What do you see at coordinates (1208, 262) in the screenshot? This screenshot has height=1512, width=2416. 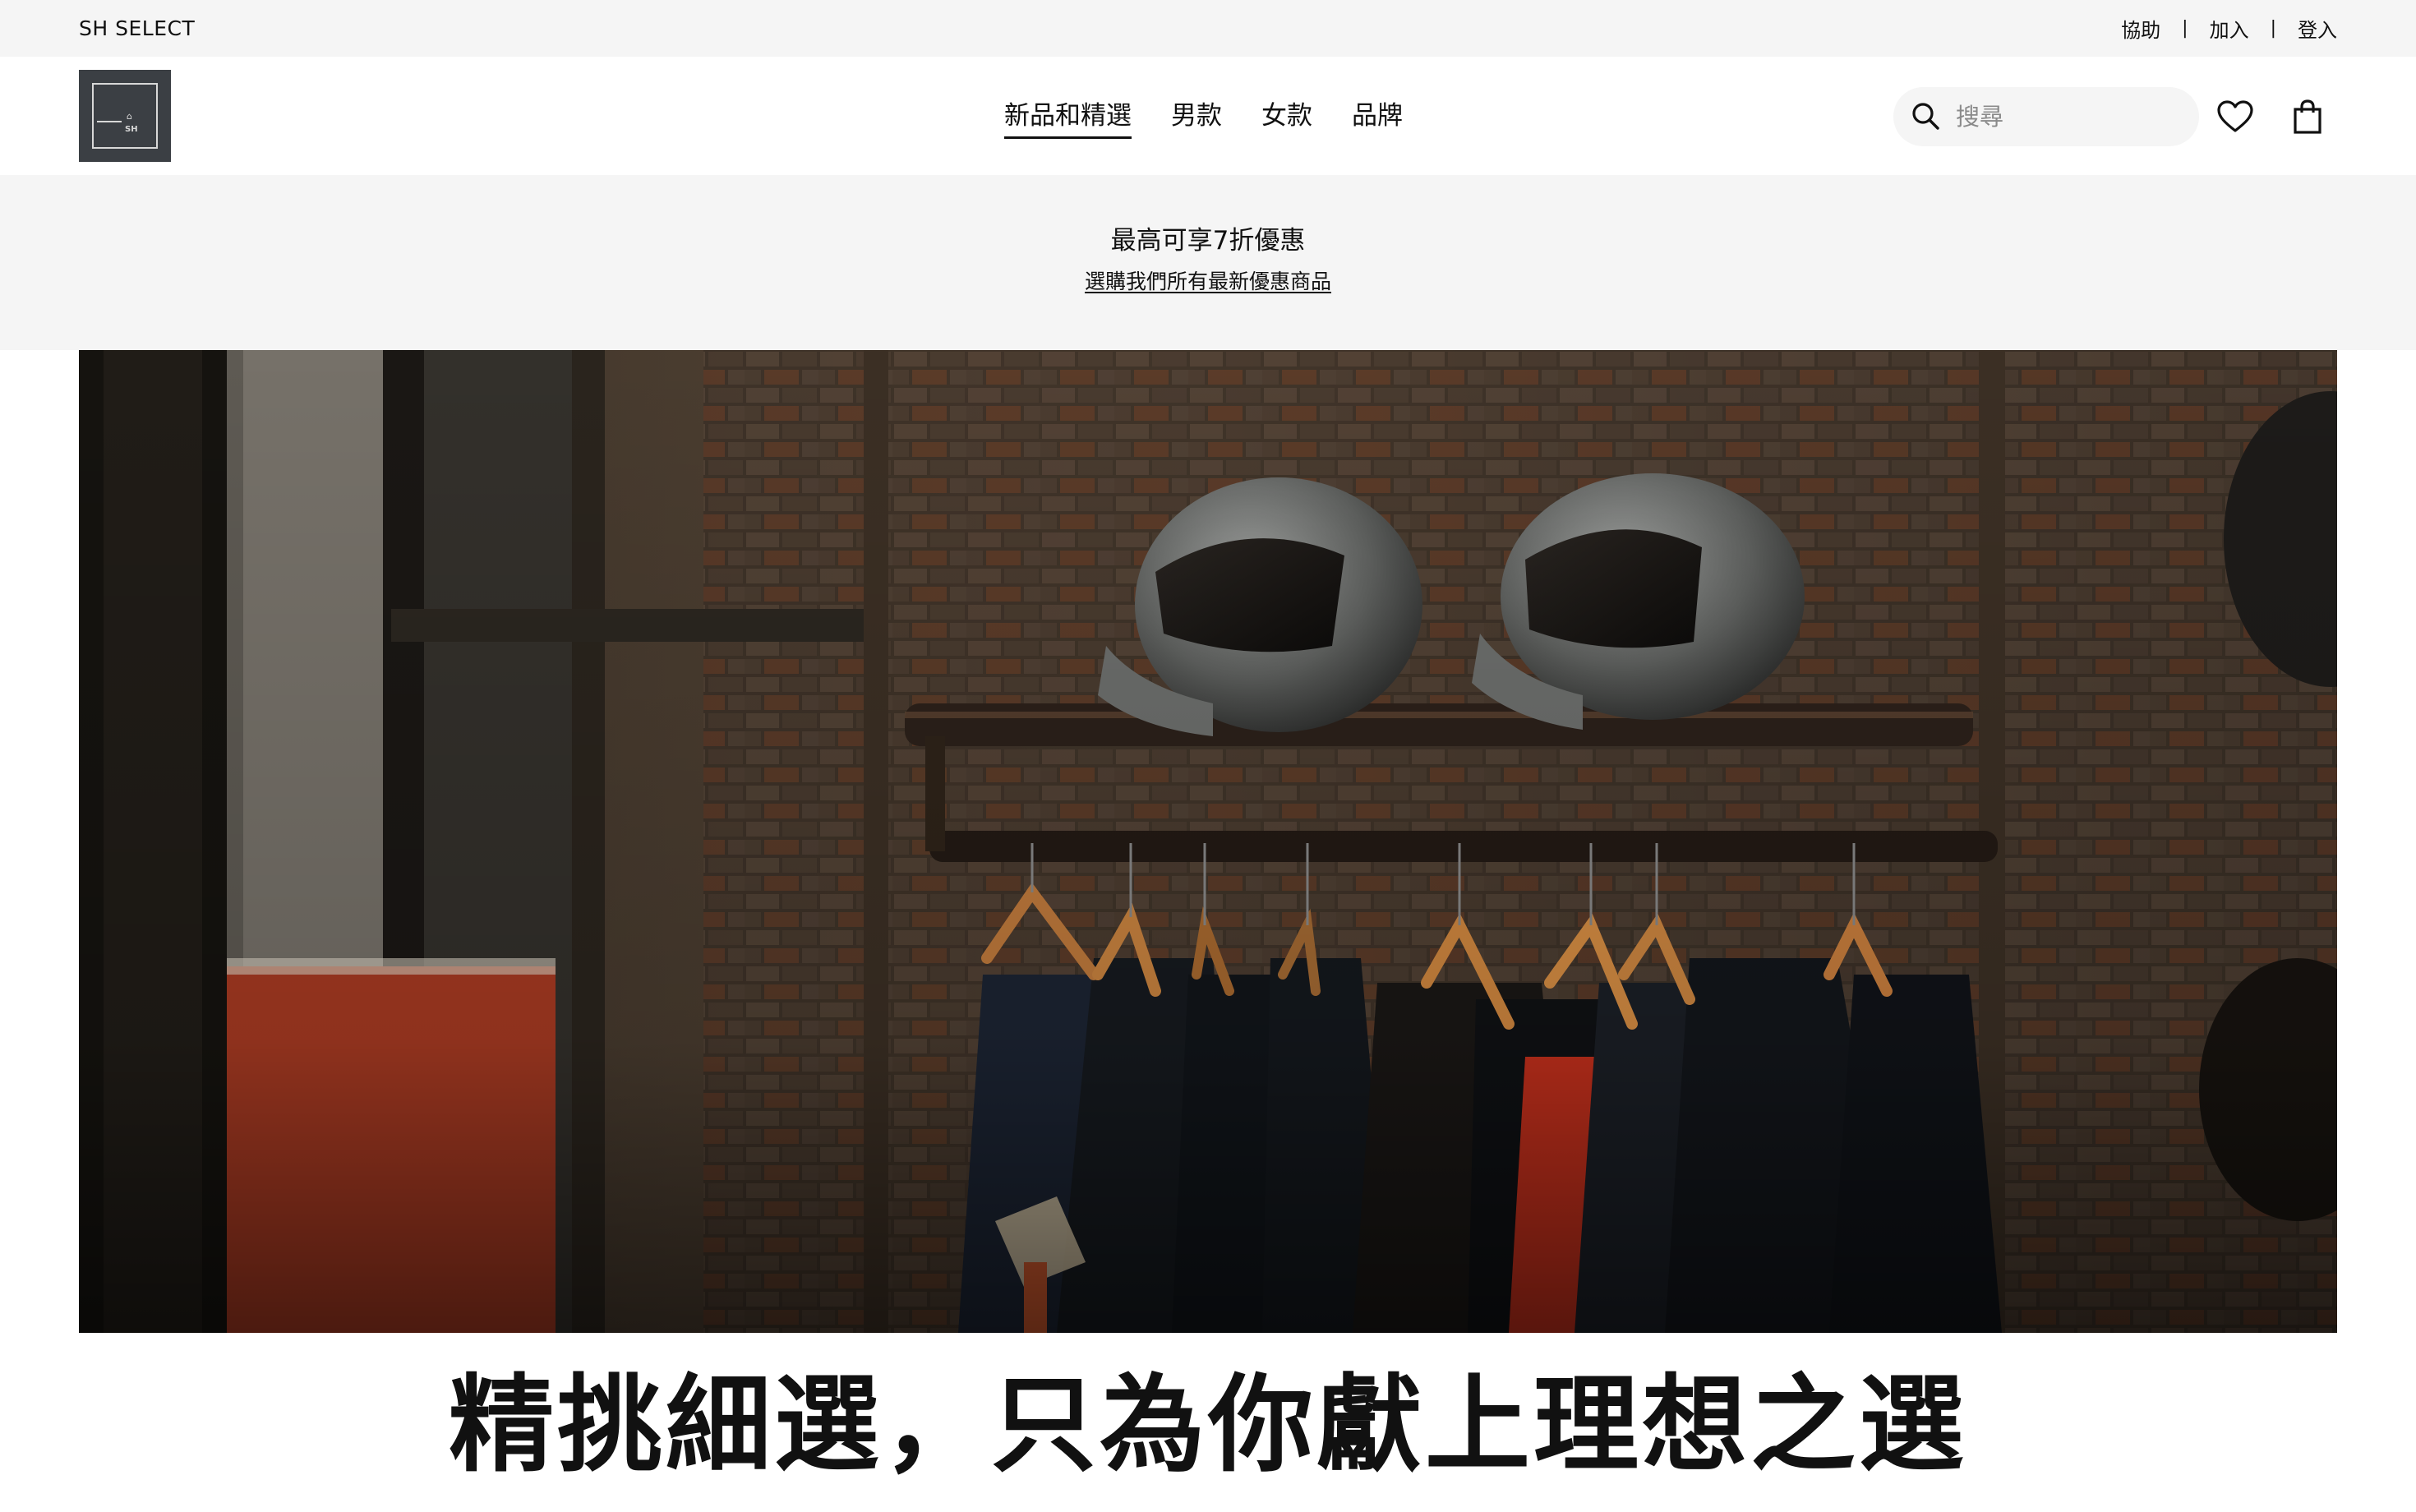 I see `promo-banner: 最高可享7折優惠 選購我們所有最新優惠商品` at bounding box center [1208, 262].